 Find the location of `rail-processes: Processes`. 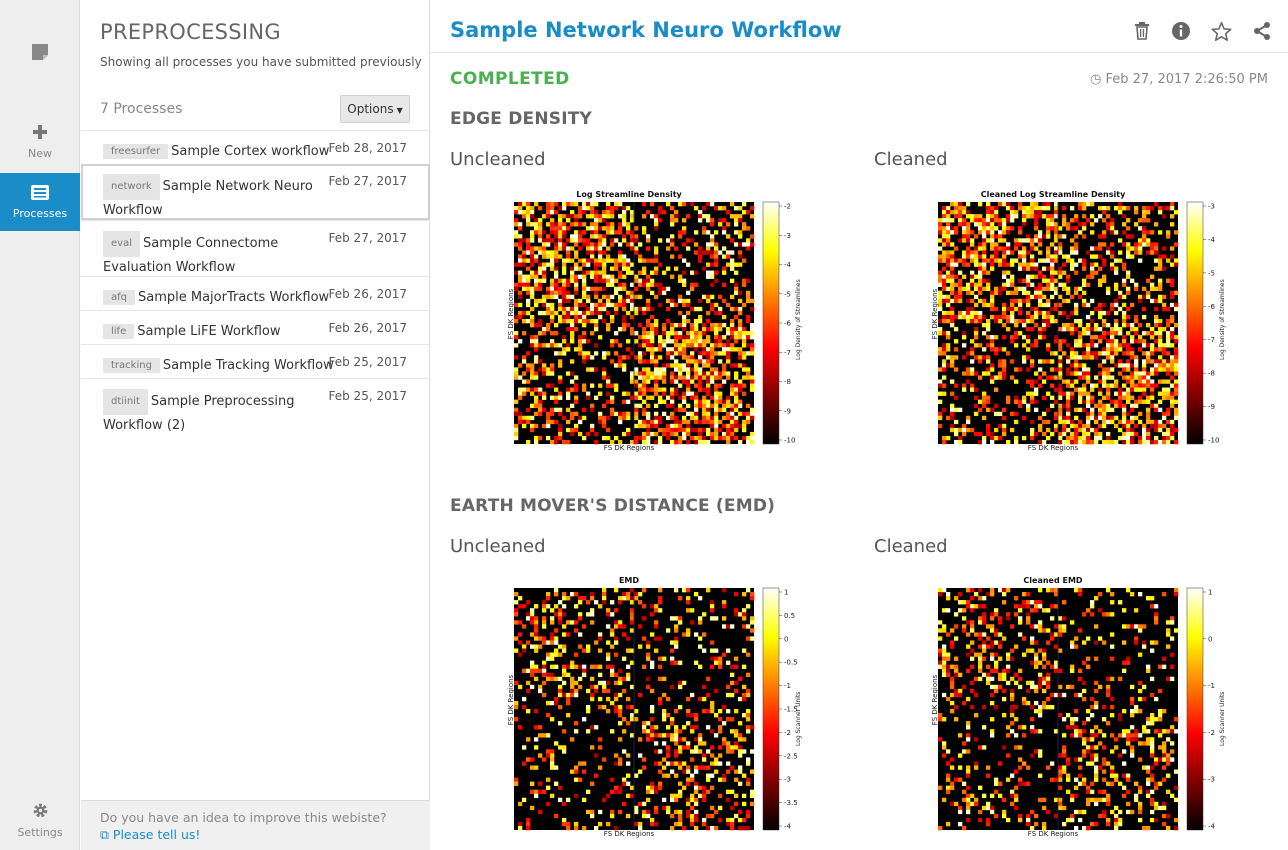

rail-processes: Processes is located at coordinates (40, 202).